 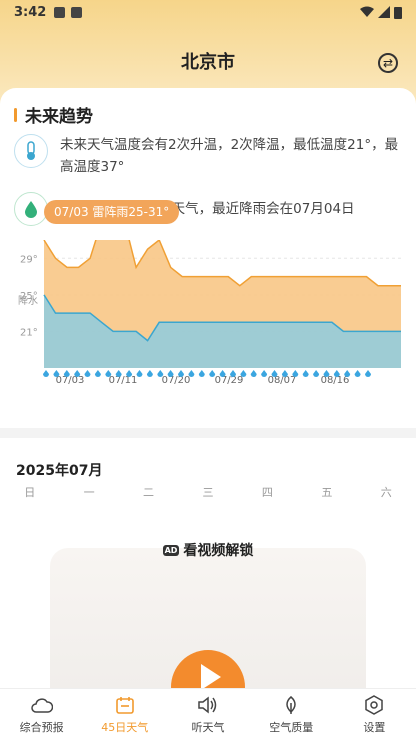 I want to click on status-time: 3:42, so click(x=30, y=12).